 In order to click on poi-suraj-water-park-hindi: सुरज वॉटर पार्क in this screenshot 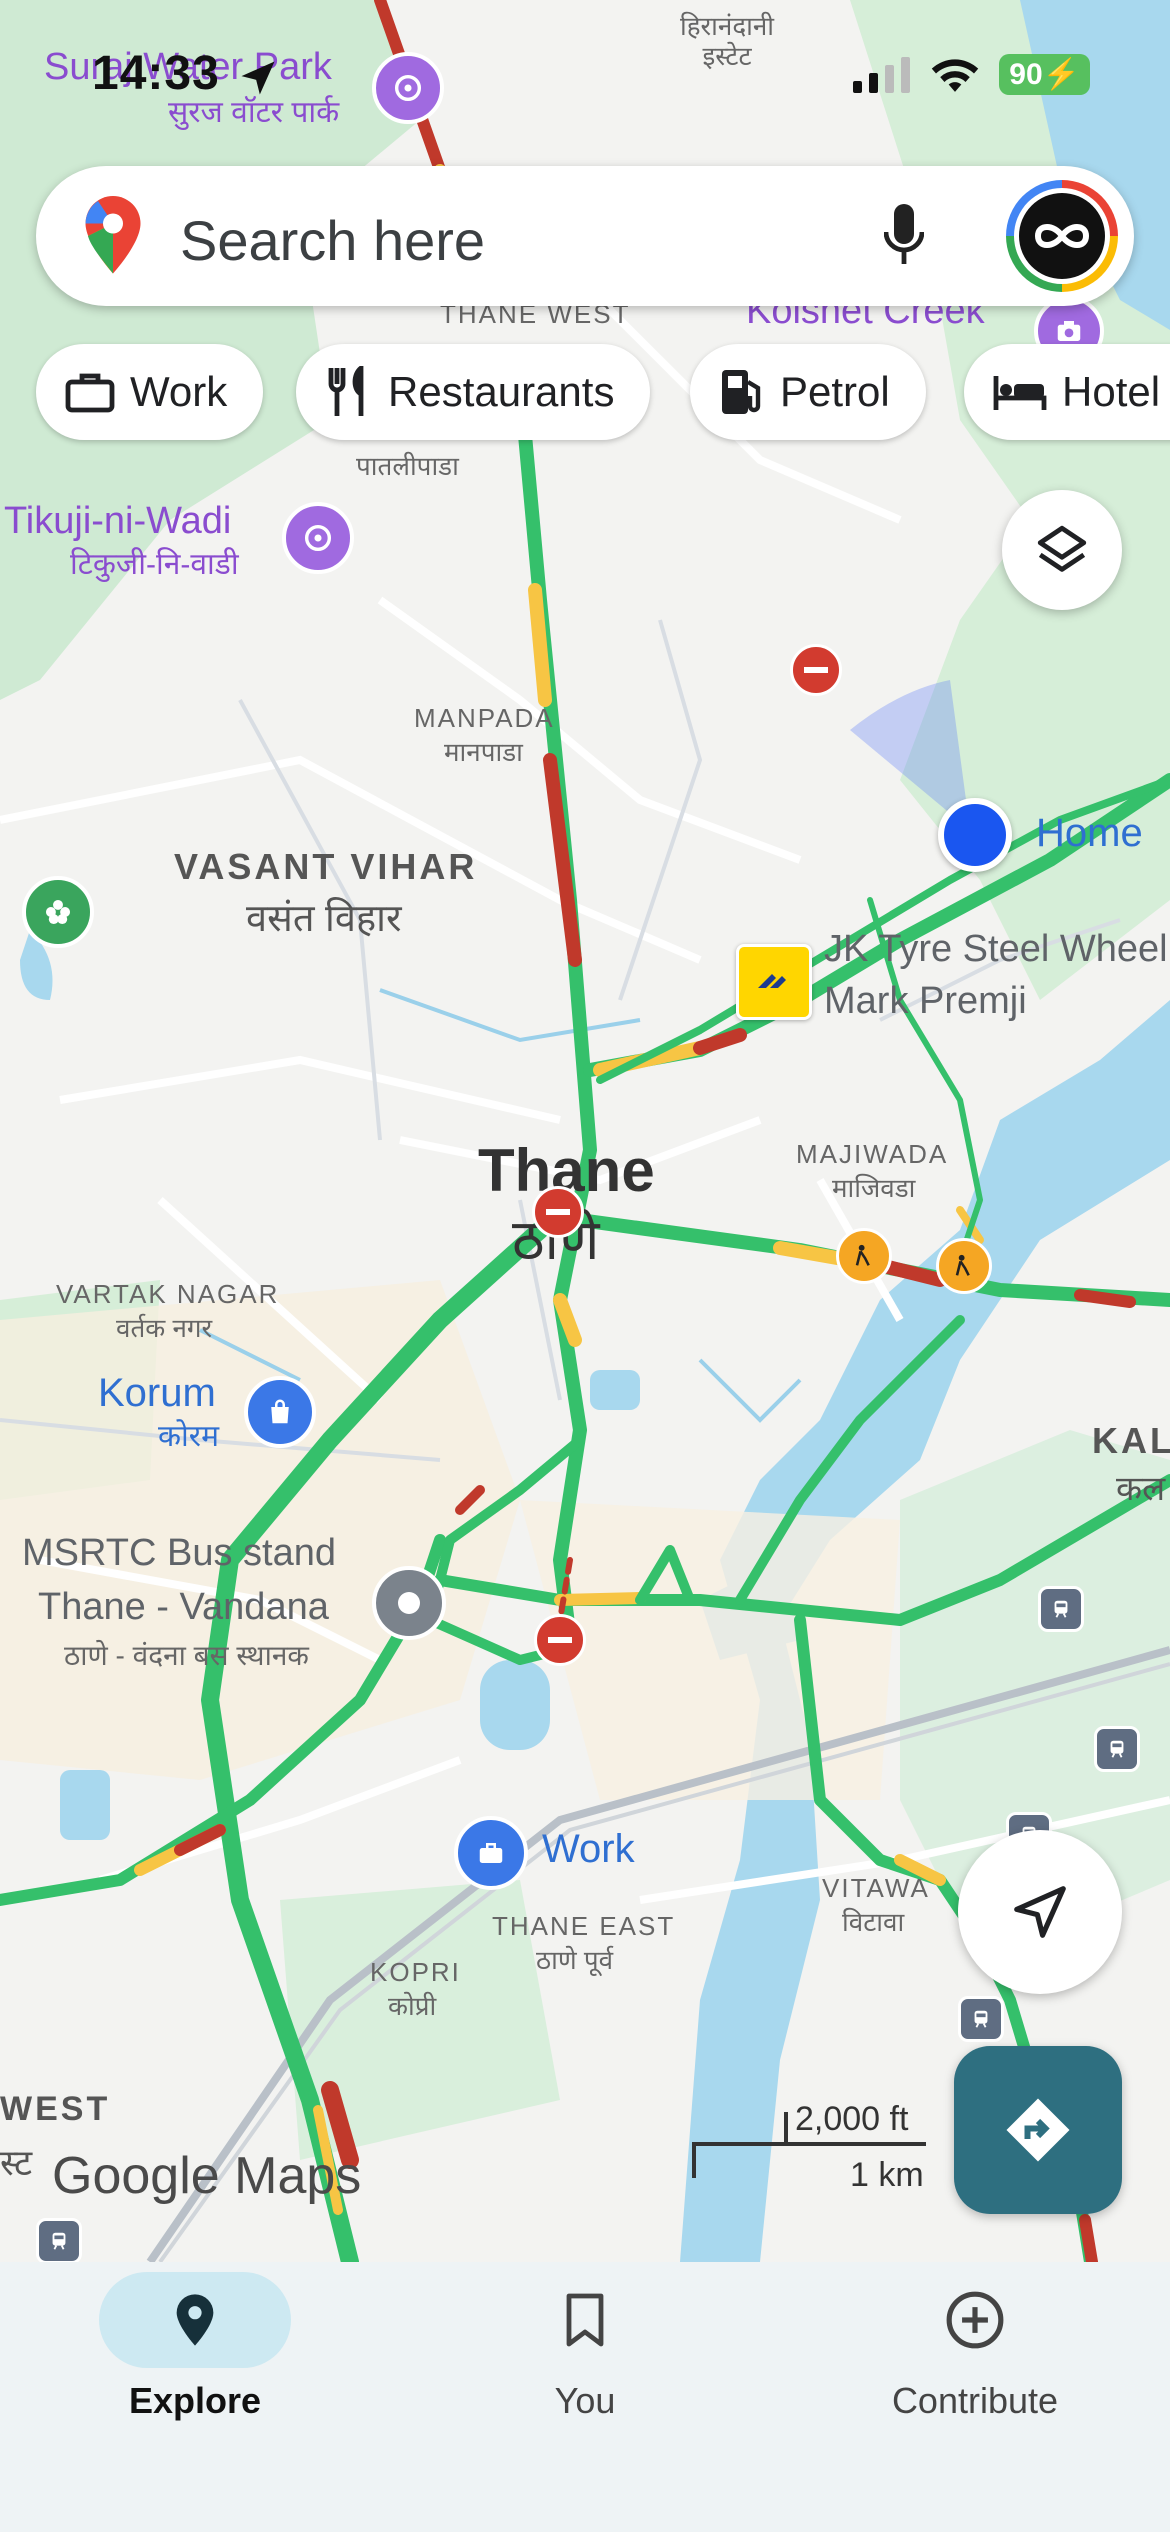, I will do `click(254, 112)`.